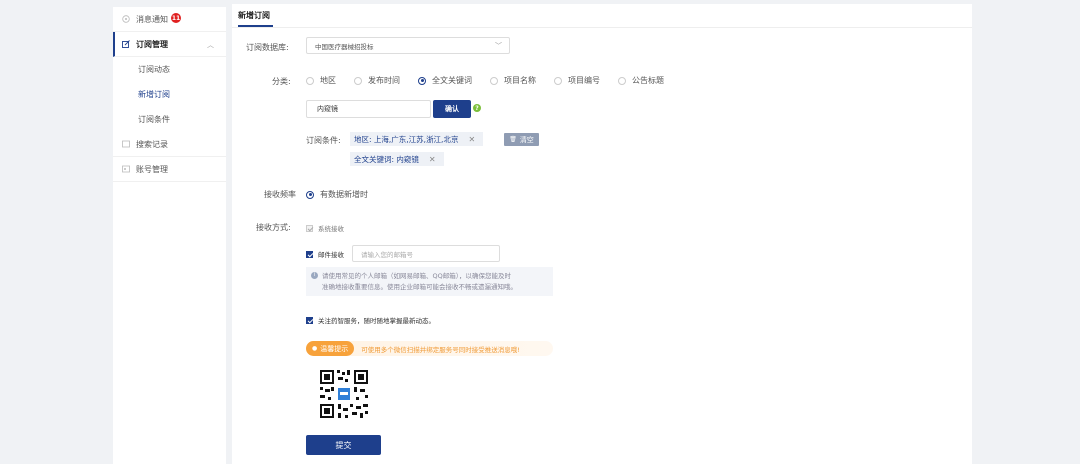 This screenshot has height=464, width=1080. What do you see at coordinates (126, 169) in the screenshot?
I see `user-icon` at bounding box center [126, 169].